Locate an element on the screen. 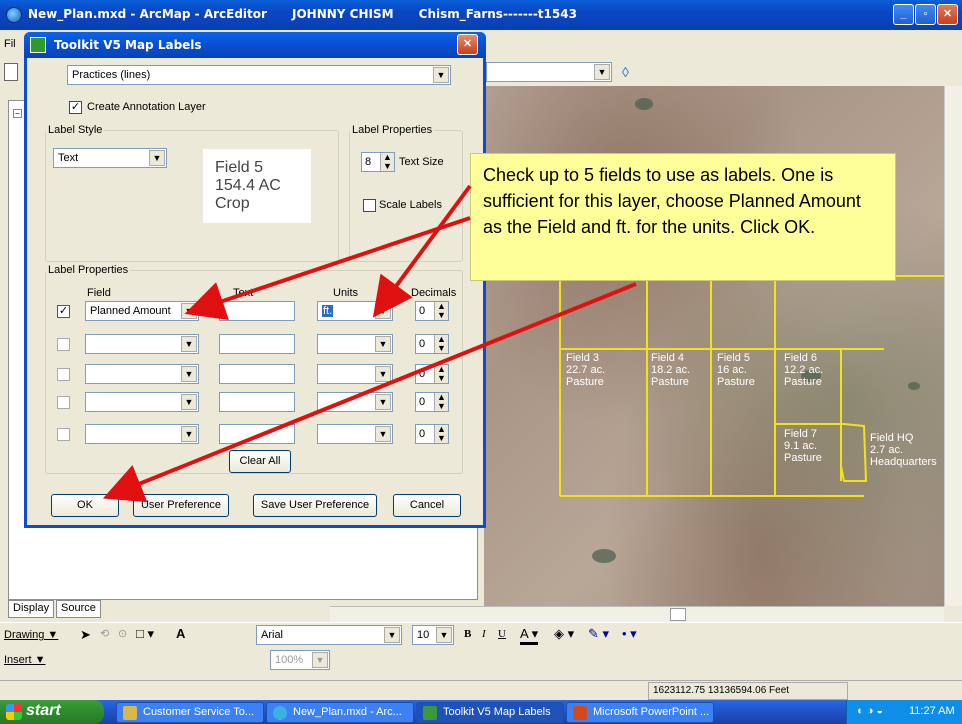 The image size is (962, 724). status-bar: 1623112.75 13136594.06 Feet is located at coordinates (481, 690).